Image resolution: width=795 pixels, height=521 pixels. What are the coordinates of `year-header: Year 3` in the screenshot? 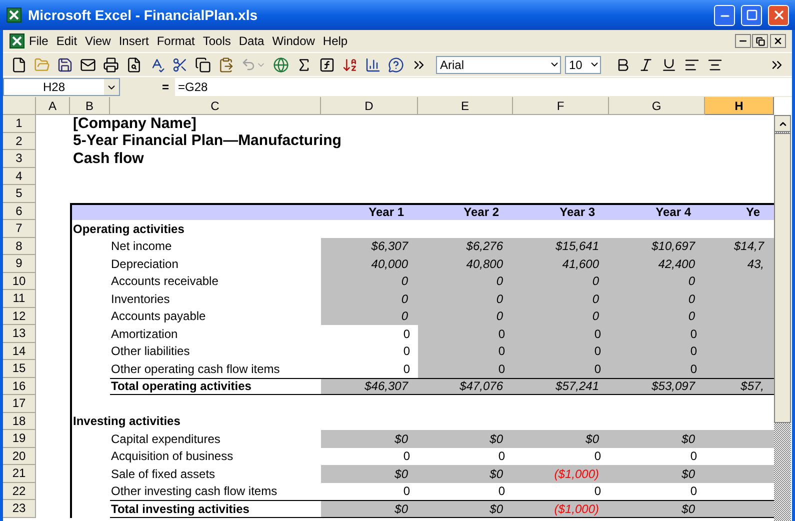 It's located at (577, 212).